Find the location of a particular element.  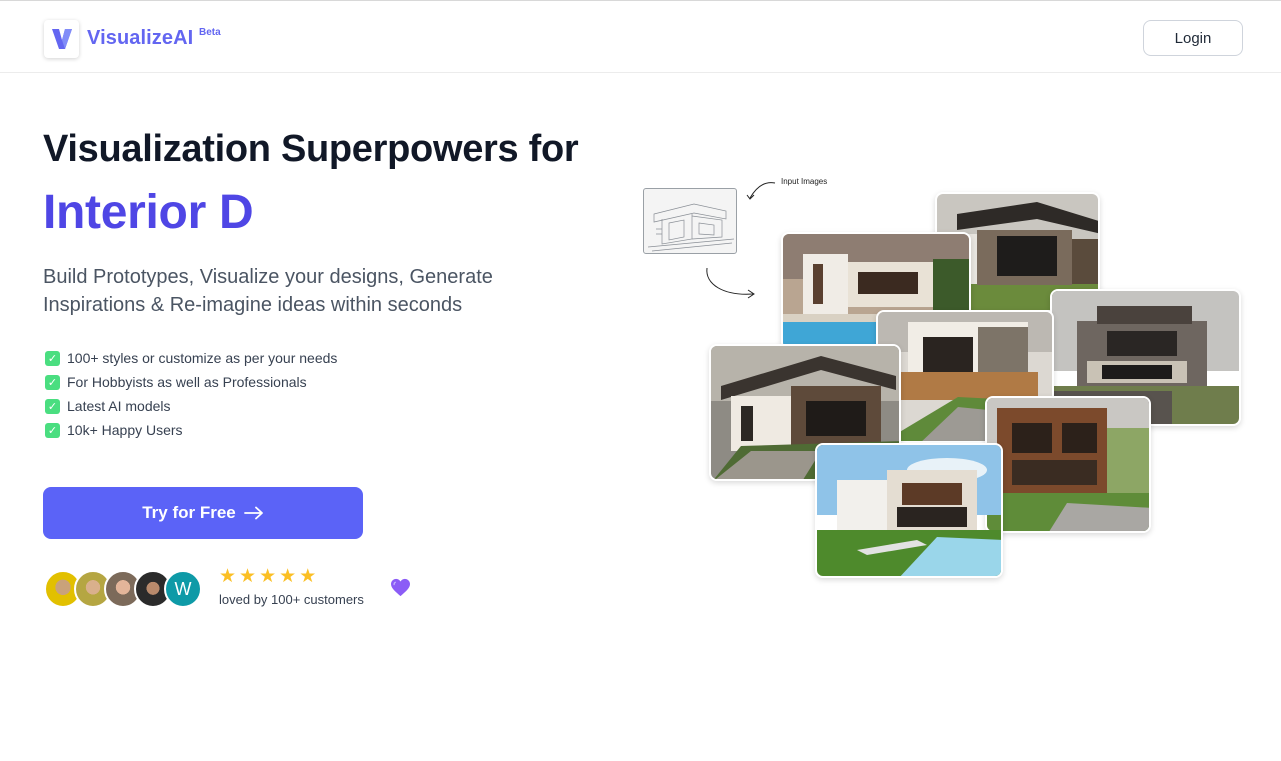

logo-v-icon is located at coordinates (61, 39).